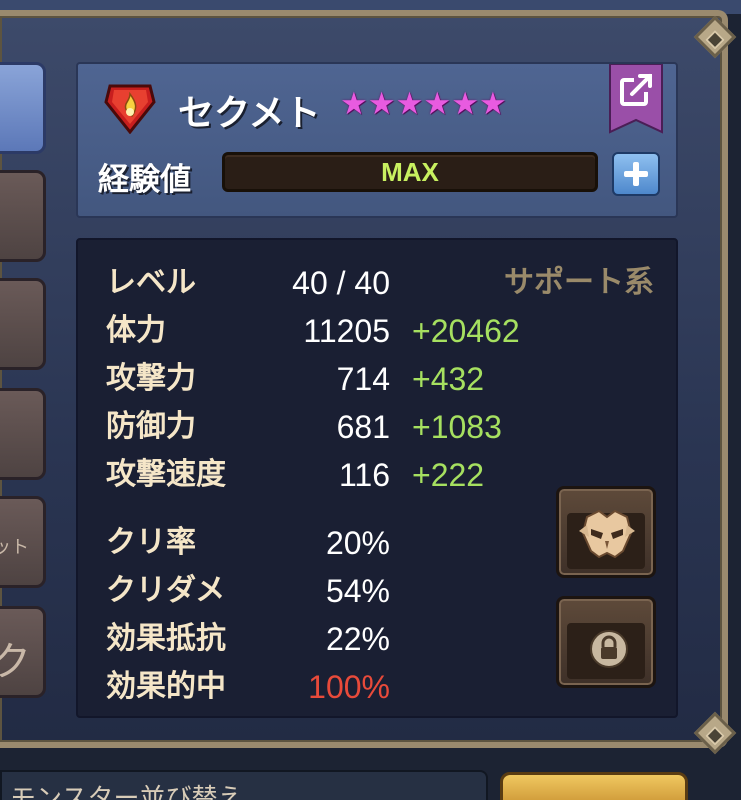 Image resolution: width=741 pixels, height=800 pixels. Describe the element at coordinates (636, 99) in the screenshot. I see `share-icon` at that location.